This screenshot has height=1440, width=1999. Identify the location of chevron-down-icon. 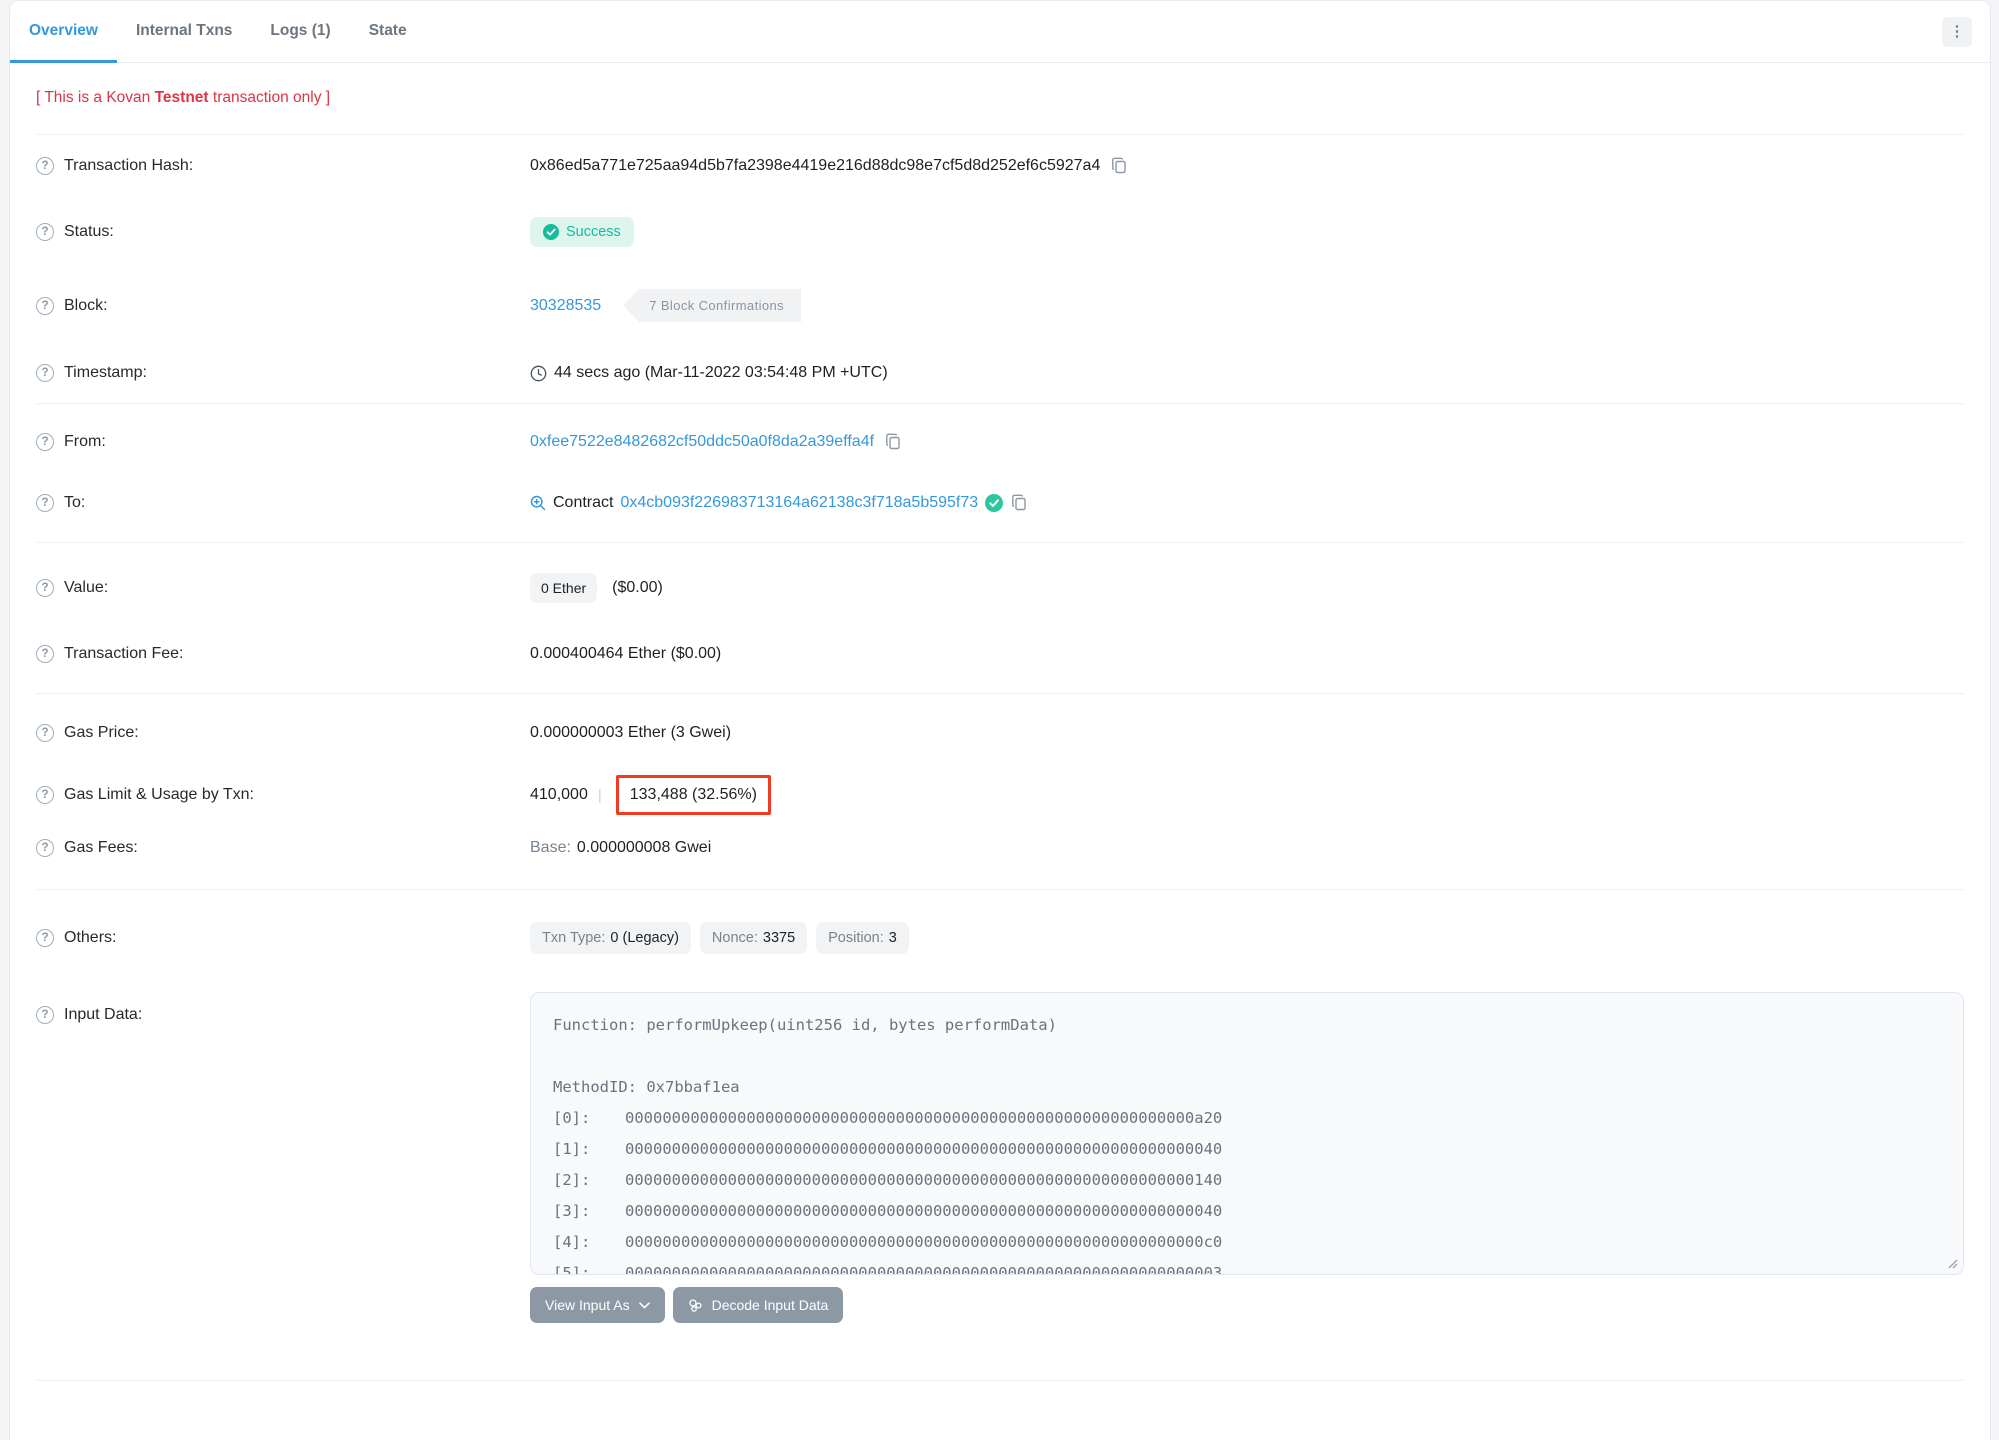
(644, 1304).